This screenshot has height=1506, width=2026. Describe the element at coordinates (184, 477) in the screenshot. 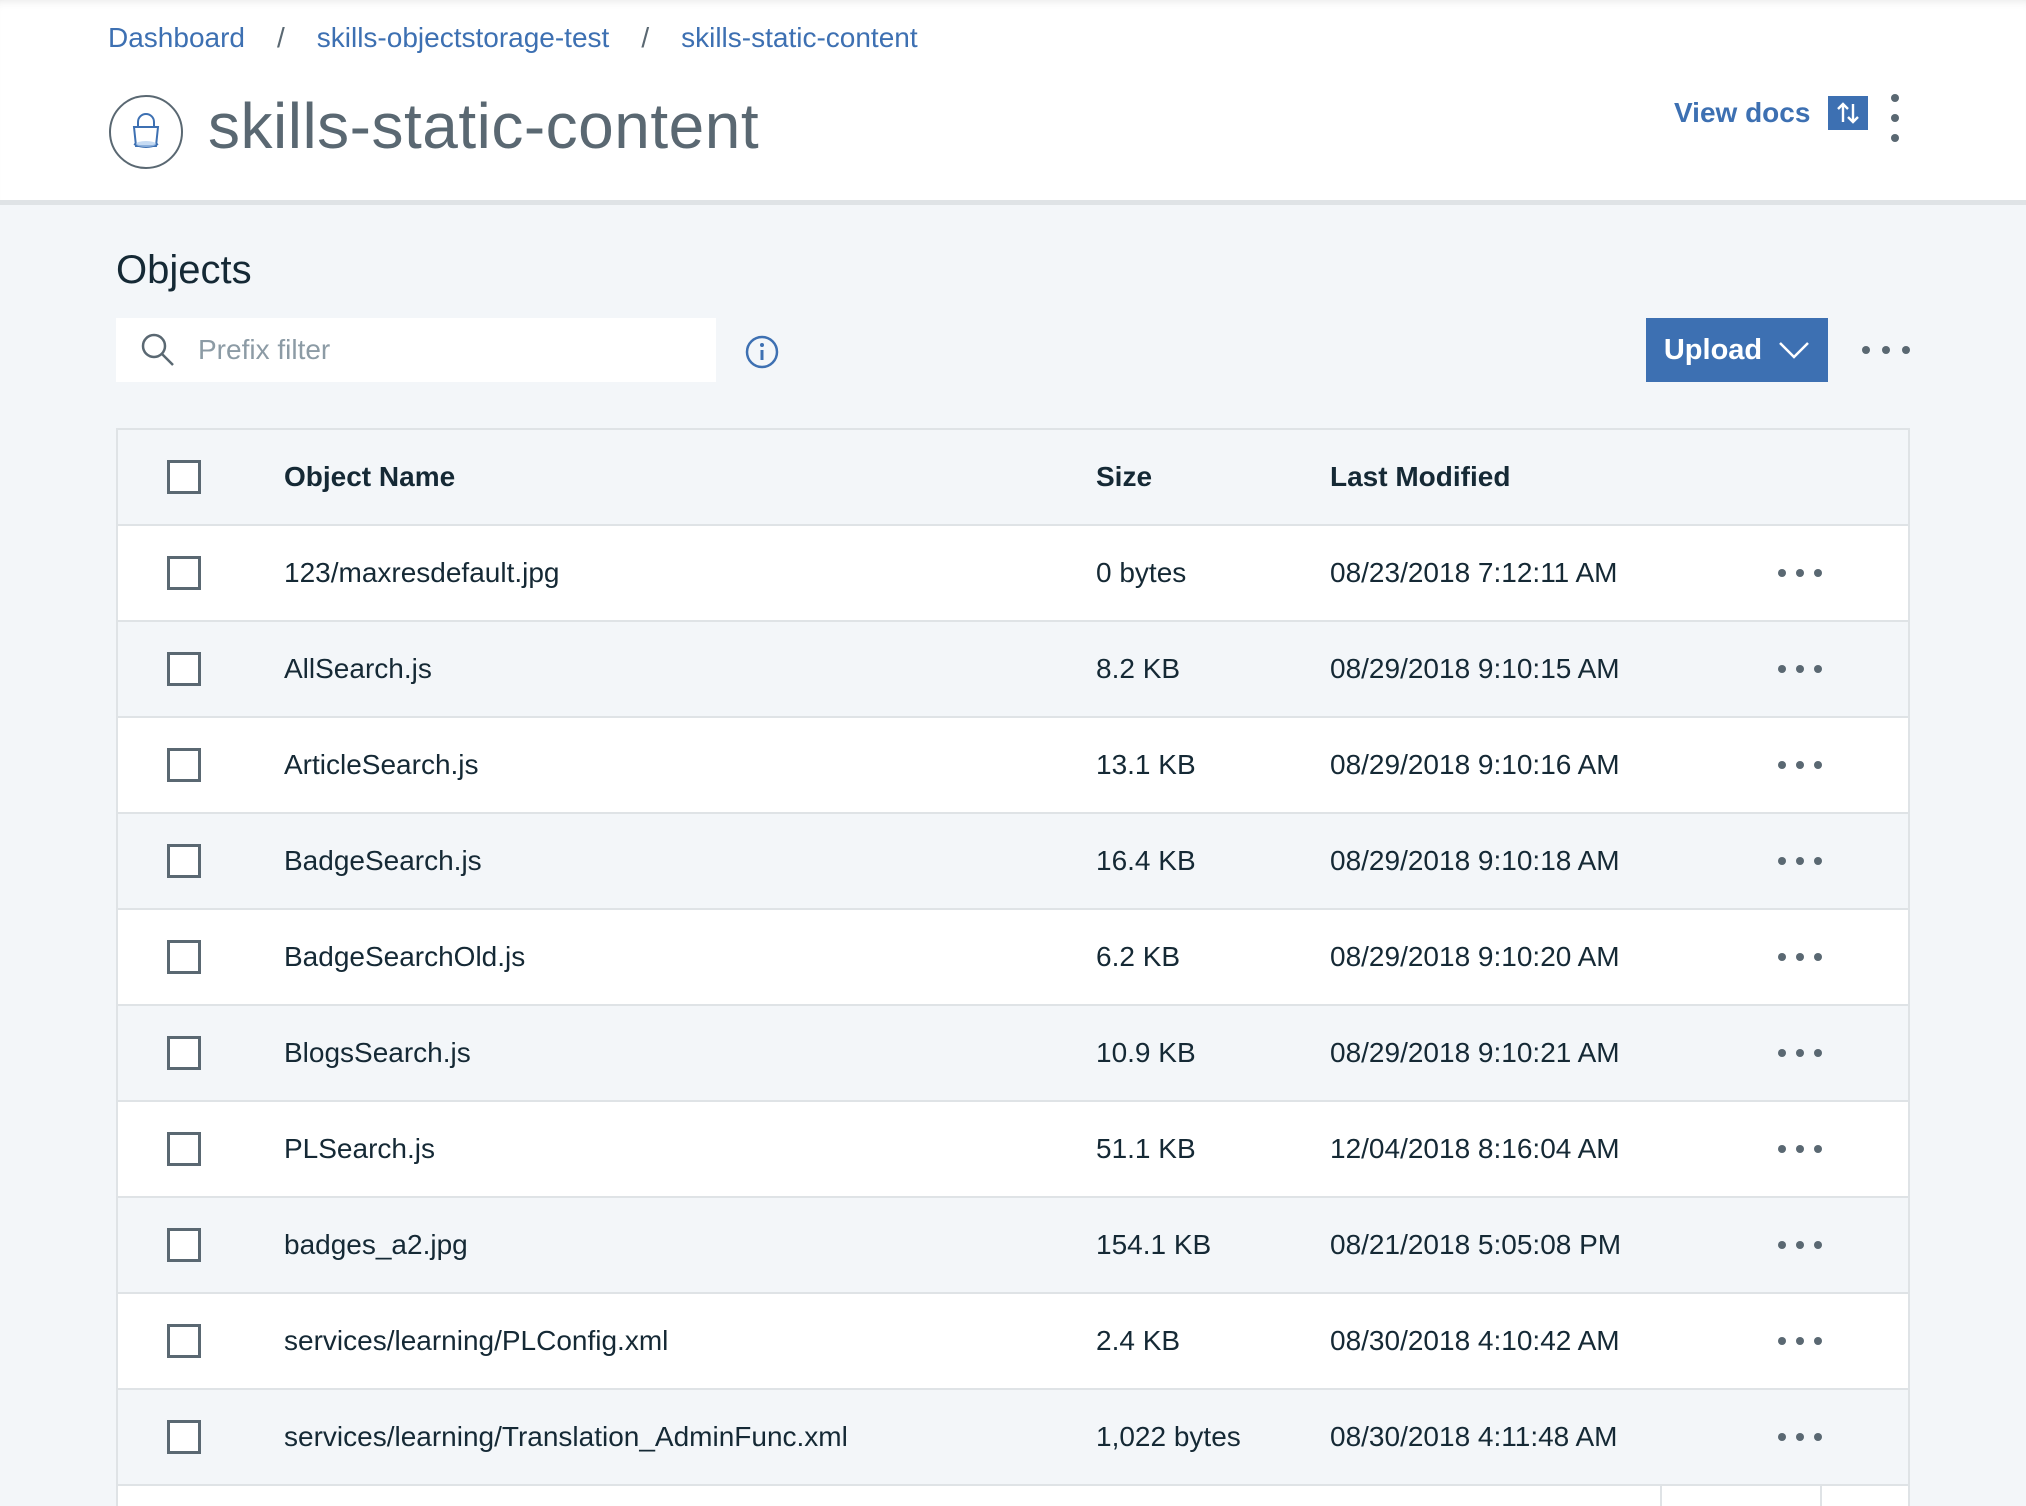

I see `select-all-checkbox` at that location.